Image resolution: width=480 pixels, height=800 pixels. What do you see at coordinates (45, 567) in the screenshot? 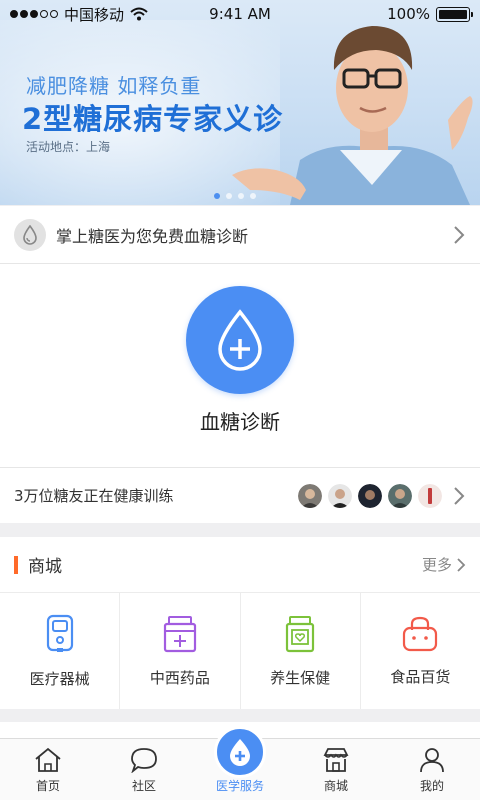
I see `mall-title: 商城` at bounding box center [45, 567].